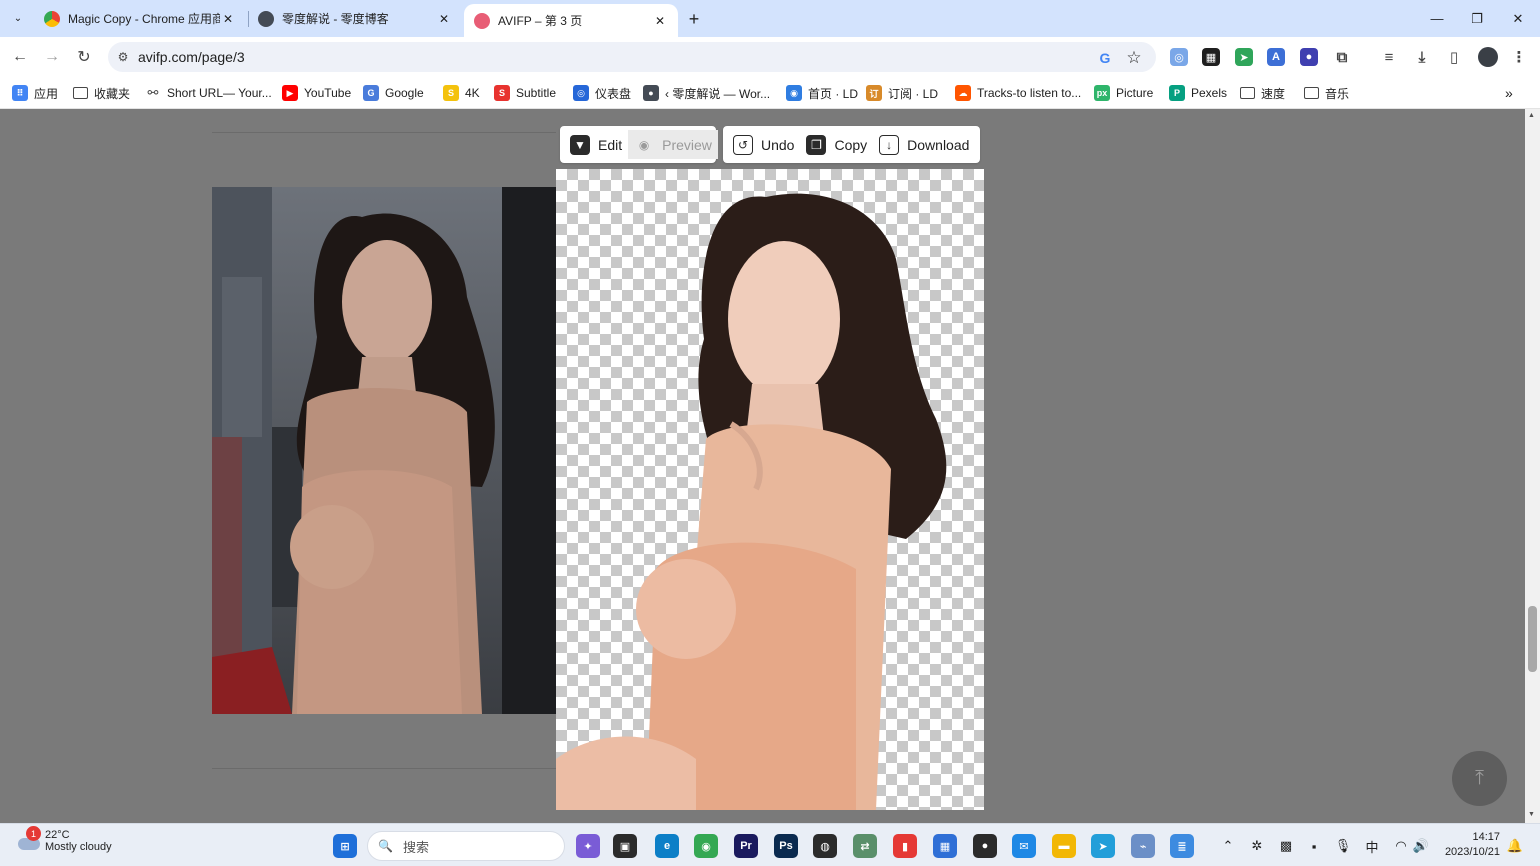 This screenshot has height=866, width=1540. I want to click on scrollbar-thumb, so click(1532, 639).